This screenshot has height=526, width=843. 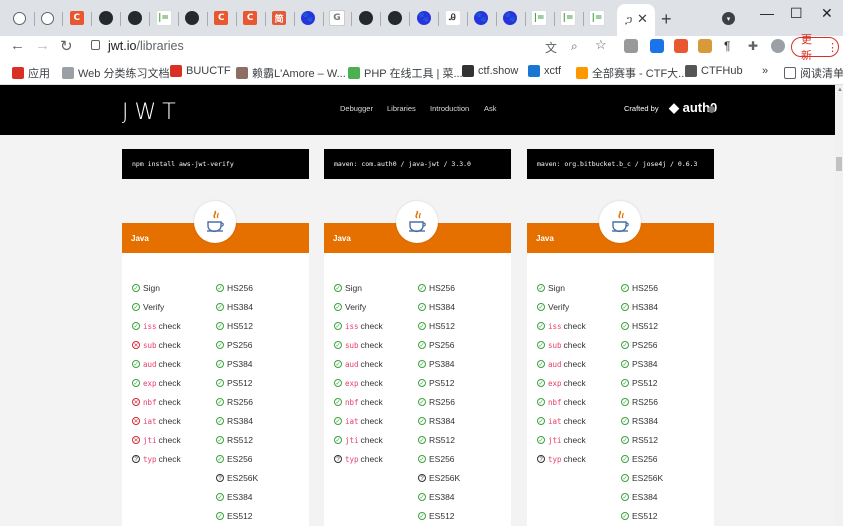 I want to click on profile-avatar, so click(x=778, y=46).